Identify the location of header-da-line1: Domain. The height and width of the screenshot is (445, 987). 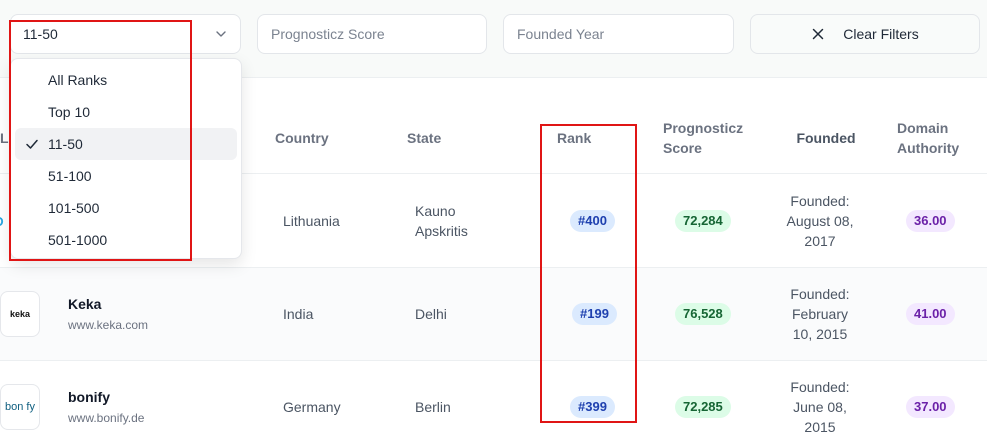
(923, 128).